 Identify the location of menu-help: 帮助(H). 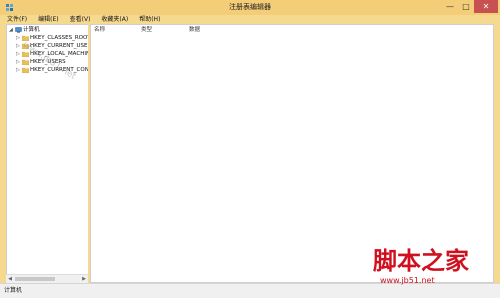
(149, 19).